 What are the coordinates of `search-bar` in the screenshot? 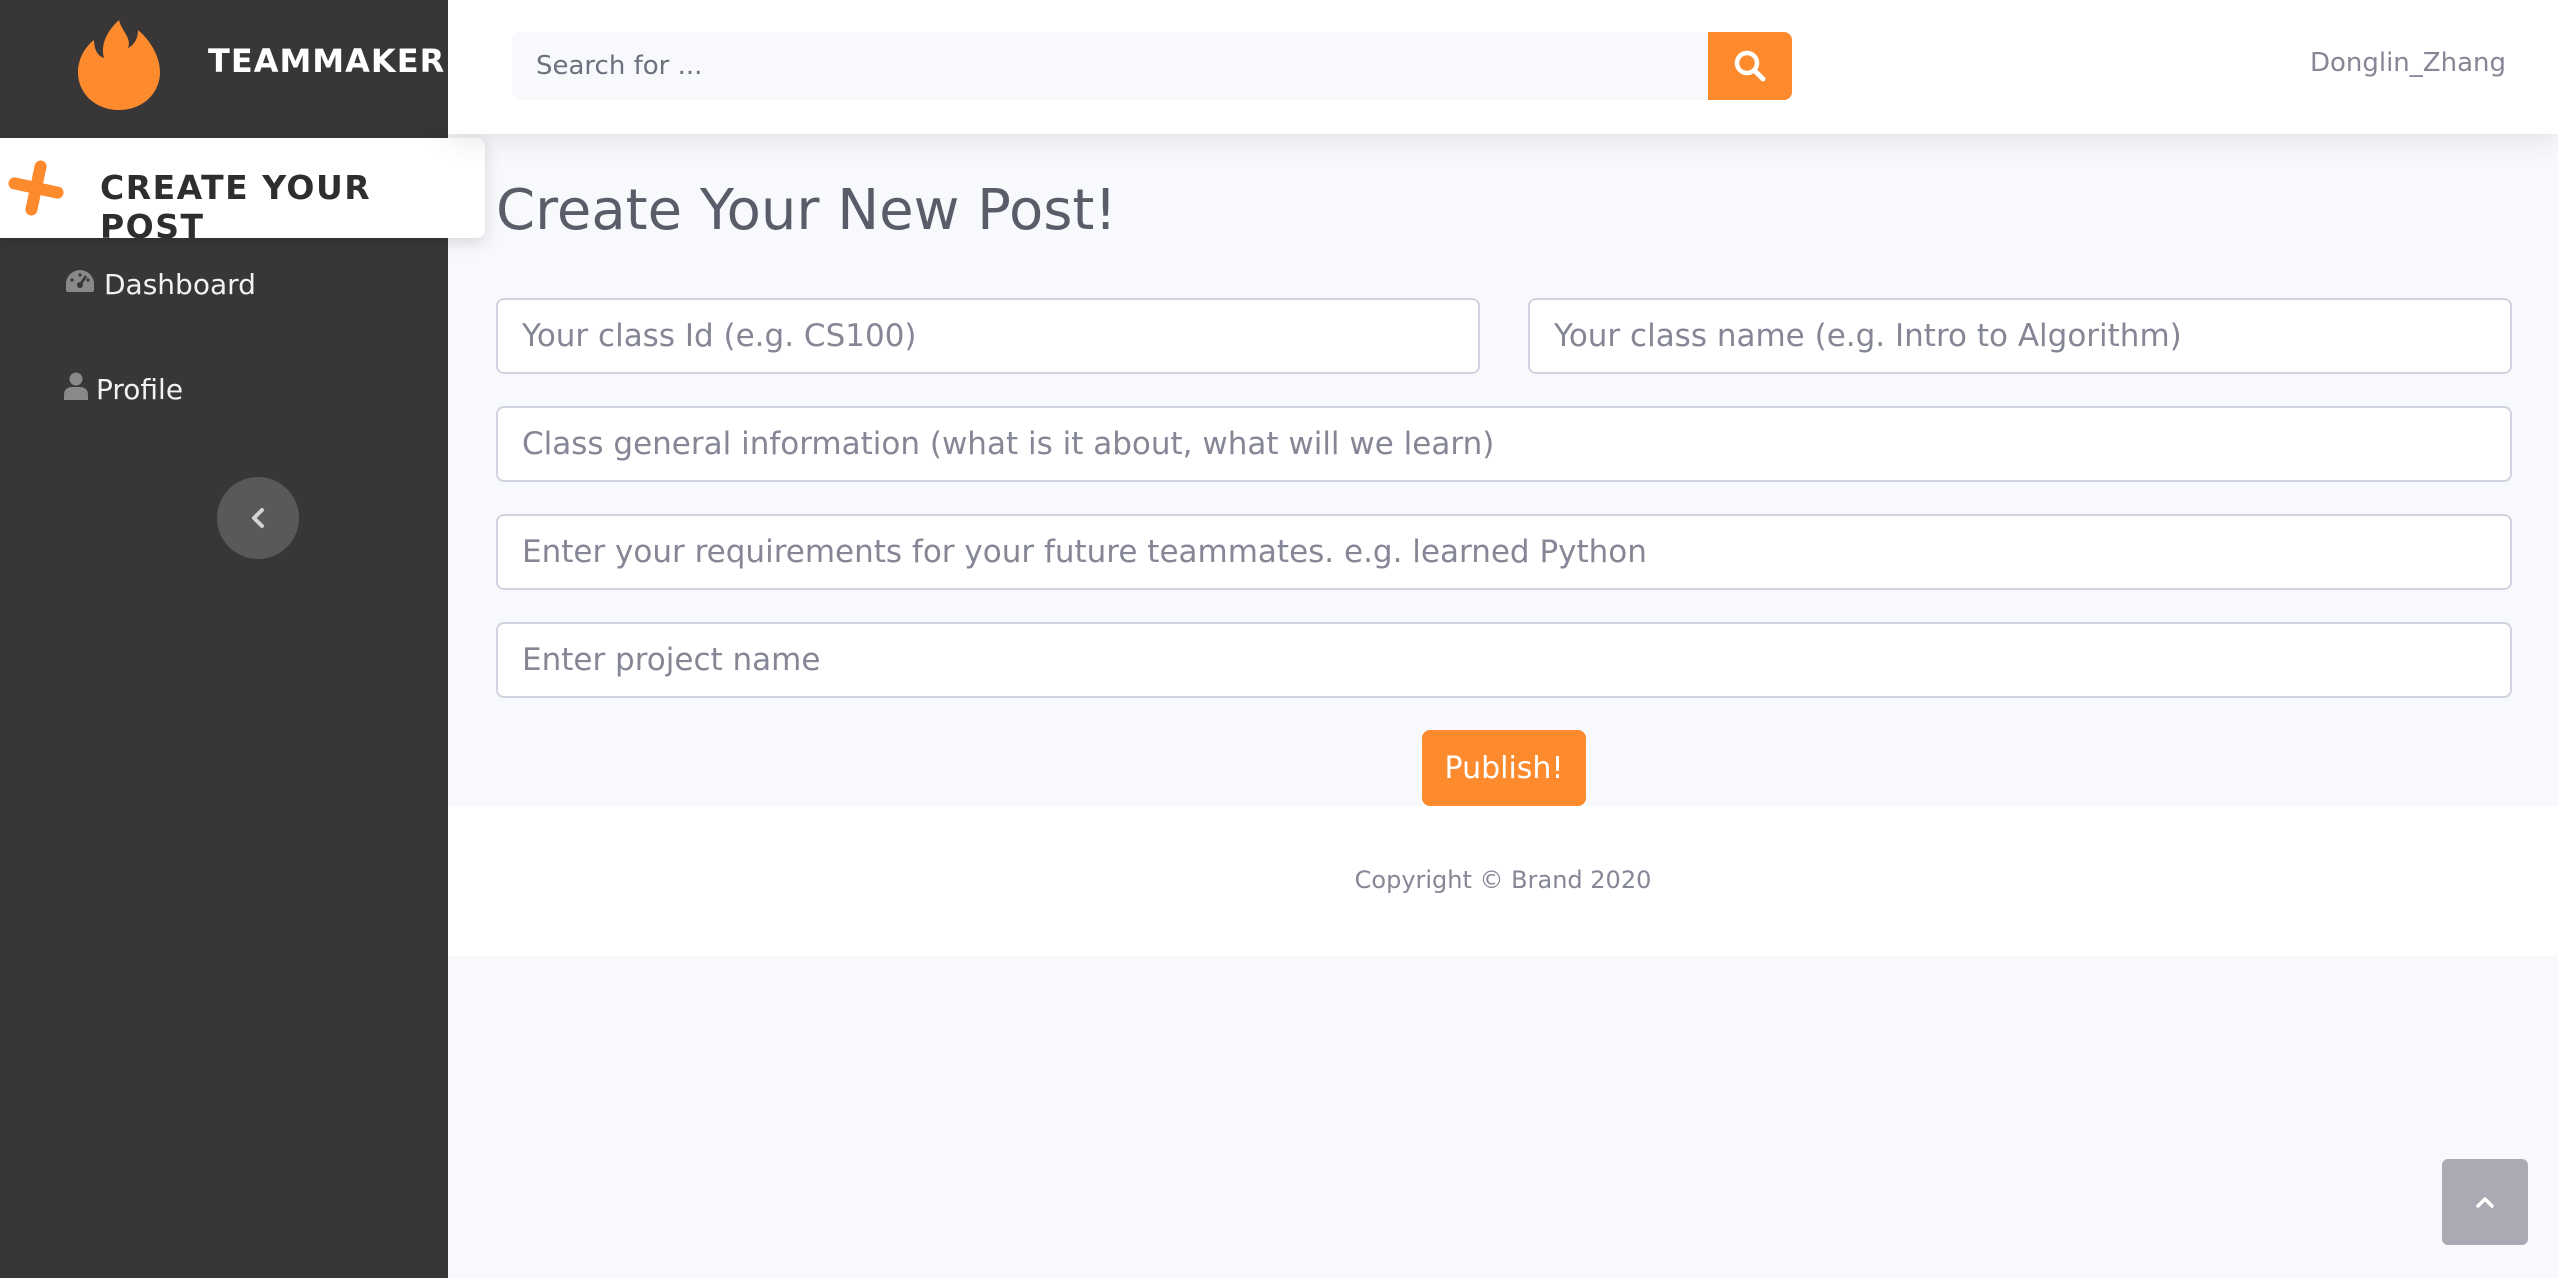 It's located at (1152, 66).